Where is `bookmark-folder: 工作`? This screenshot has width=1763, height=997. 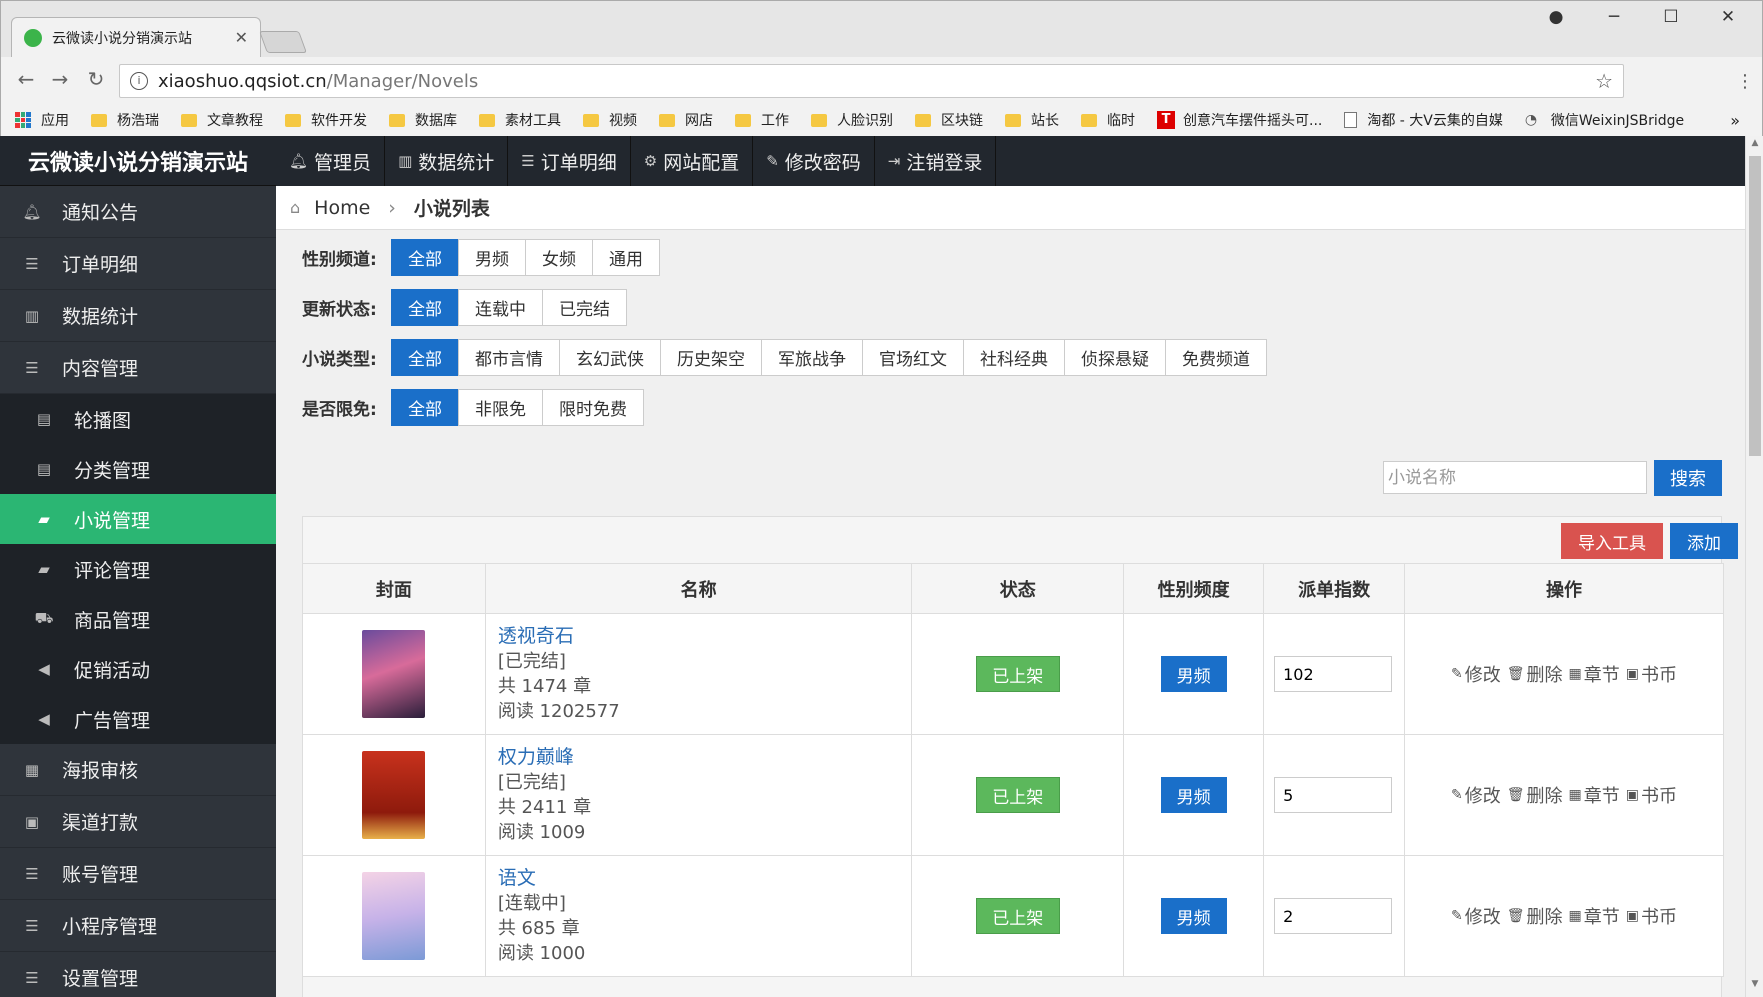 bookmark-folder: 工作 is located at coordinates (762, 120).